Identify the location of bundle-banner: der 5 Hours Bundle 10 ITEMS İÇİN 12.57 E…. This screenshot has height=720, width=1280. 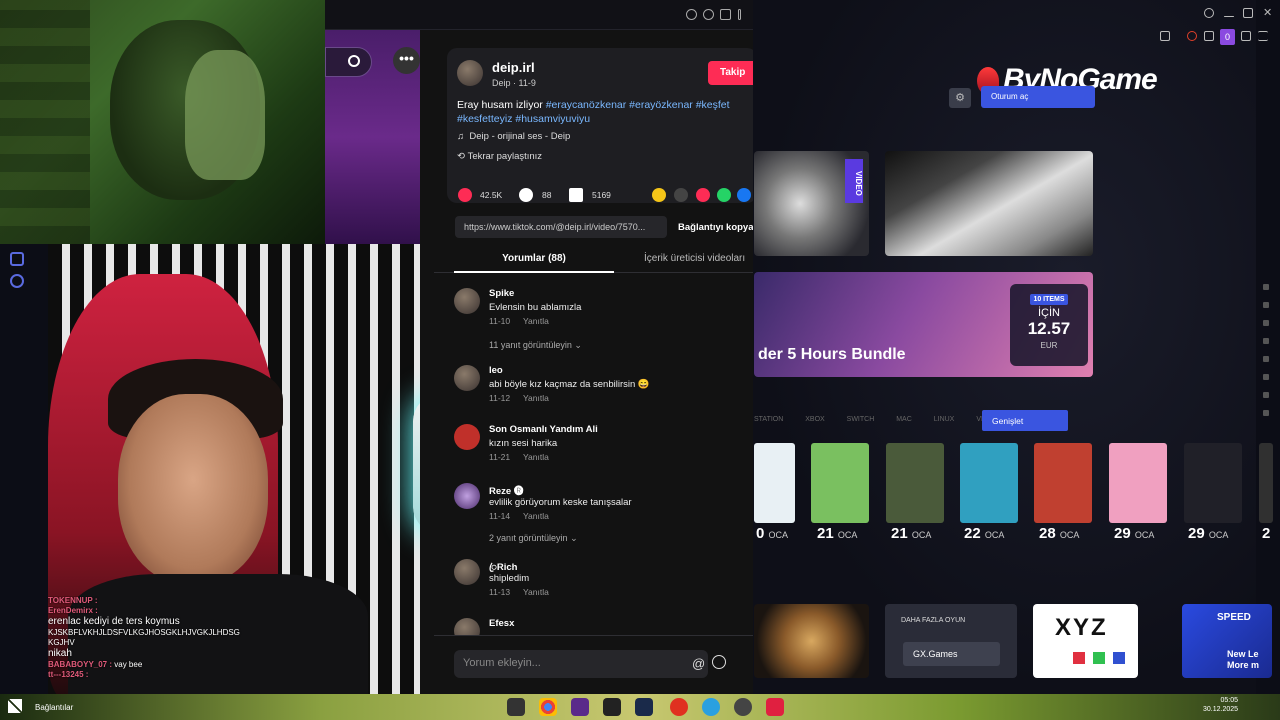
(923, 324).